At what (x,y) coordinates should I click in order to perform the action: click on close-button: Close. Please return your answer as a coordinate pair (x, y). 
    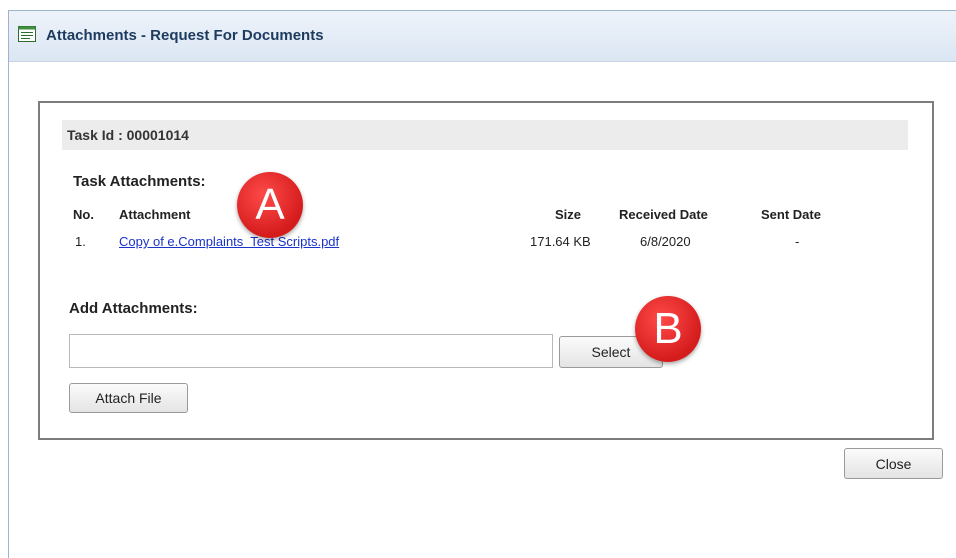
    Looking at the image, I should click on (893, 463).